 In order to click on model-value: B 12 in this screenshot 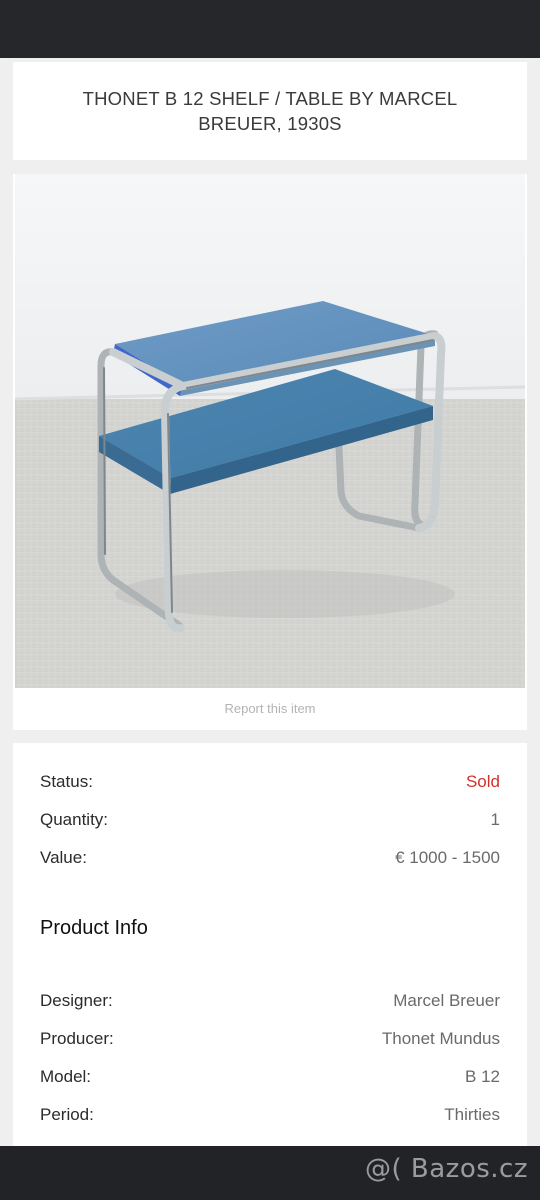, I will do `click(482, 1076)`.